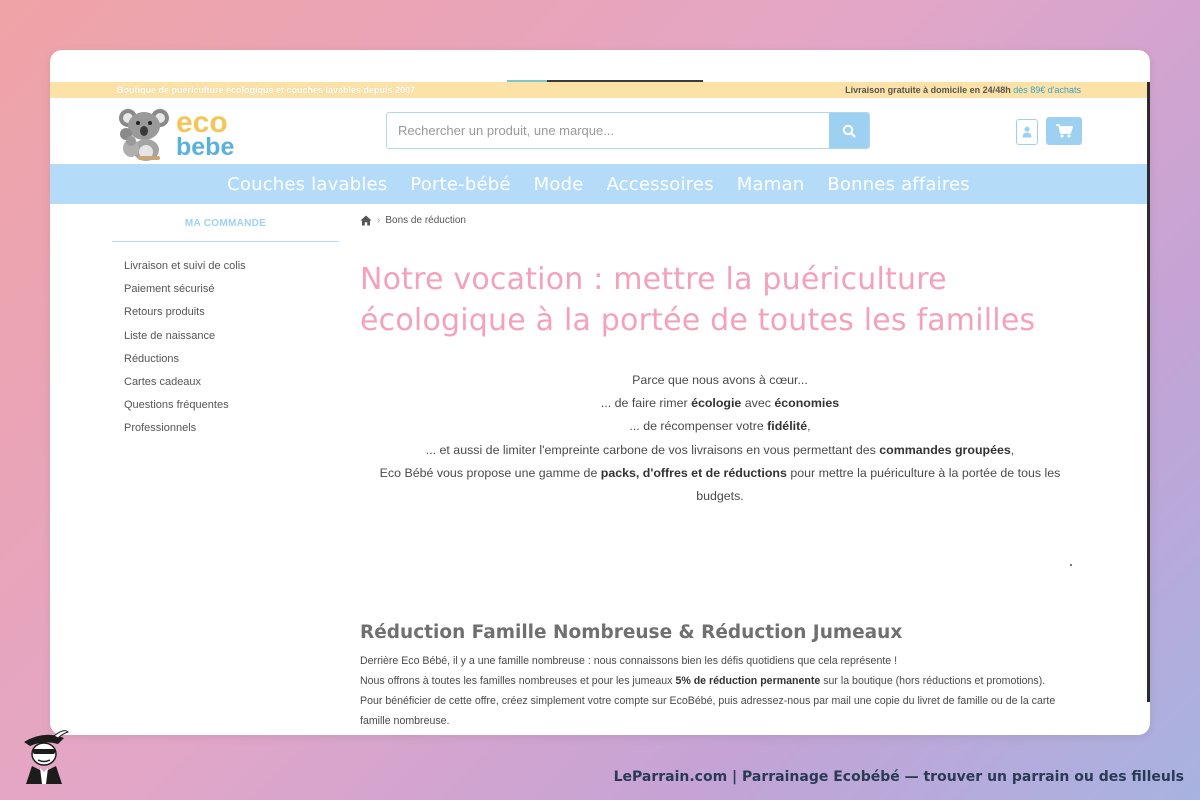 The height and width of the screenshot is (800, 1200). What do you see at coordinates (225, 230) in the screenshot?
I see `sidebar-title: MA COMMANDE` at bounding box center [225, 230].